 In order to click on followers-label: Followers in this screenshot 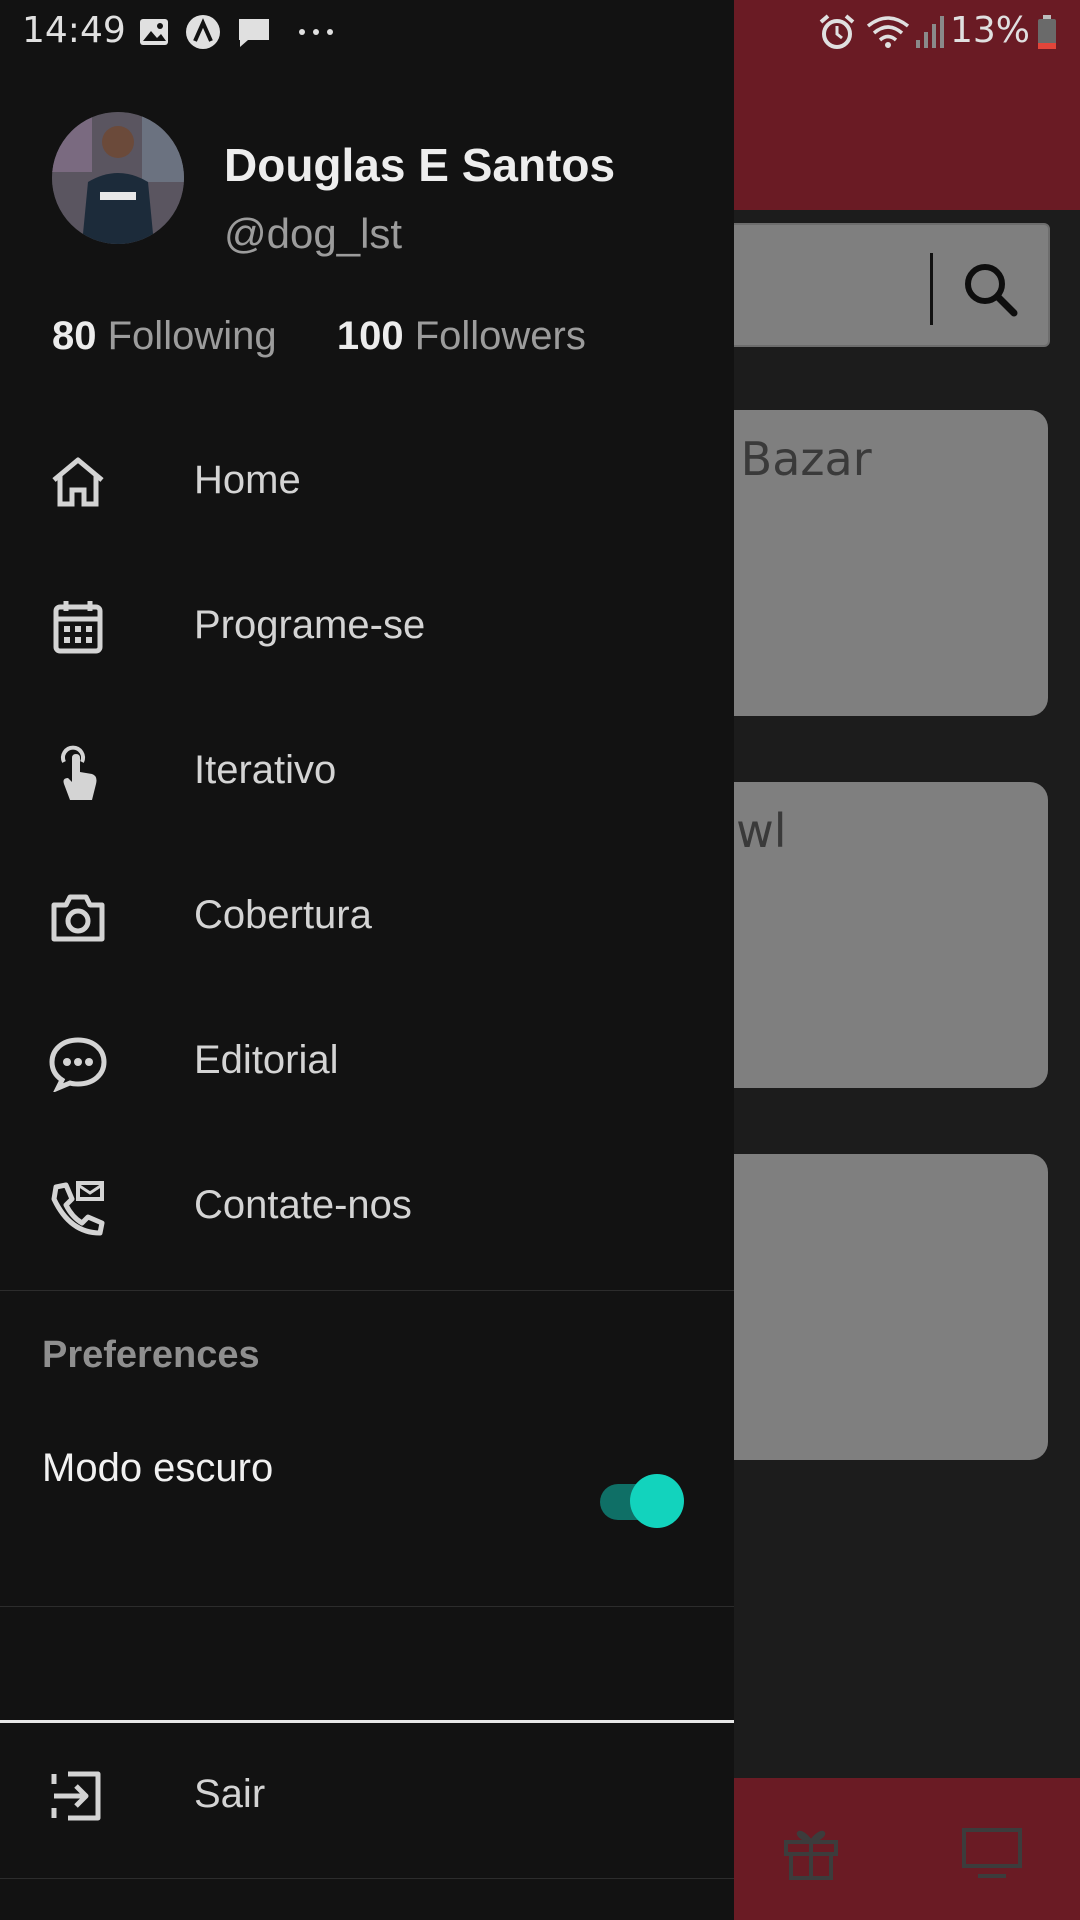, I will do `click(500, 336)`.